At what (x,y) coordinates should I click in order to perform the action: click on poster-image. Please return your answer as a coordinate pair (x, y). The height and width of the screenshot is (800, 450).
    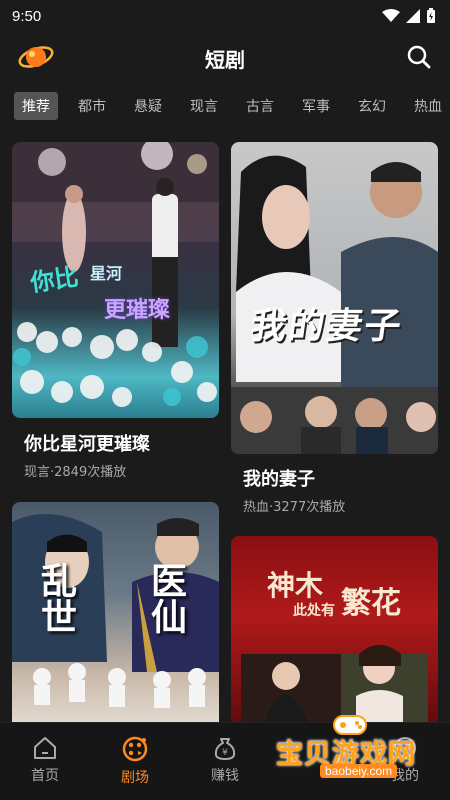
    Looking at the image, I should click on (334, 688).